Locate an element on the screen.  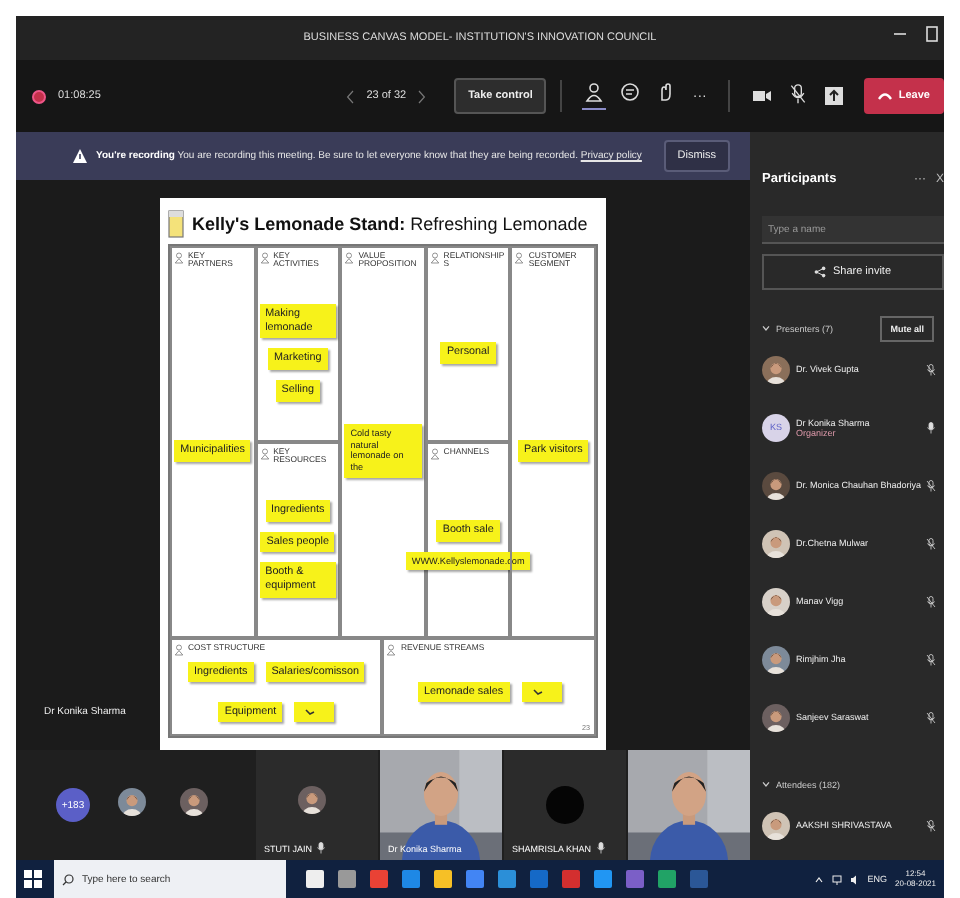
volume-icon is located at coordinates (854, 879).